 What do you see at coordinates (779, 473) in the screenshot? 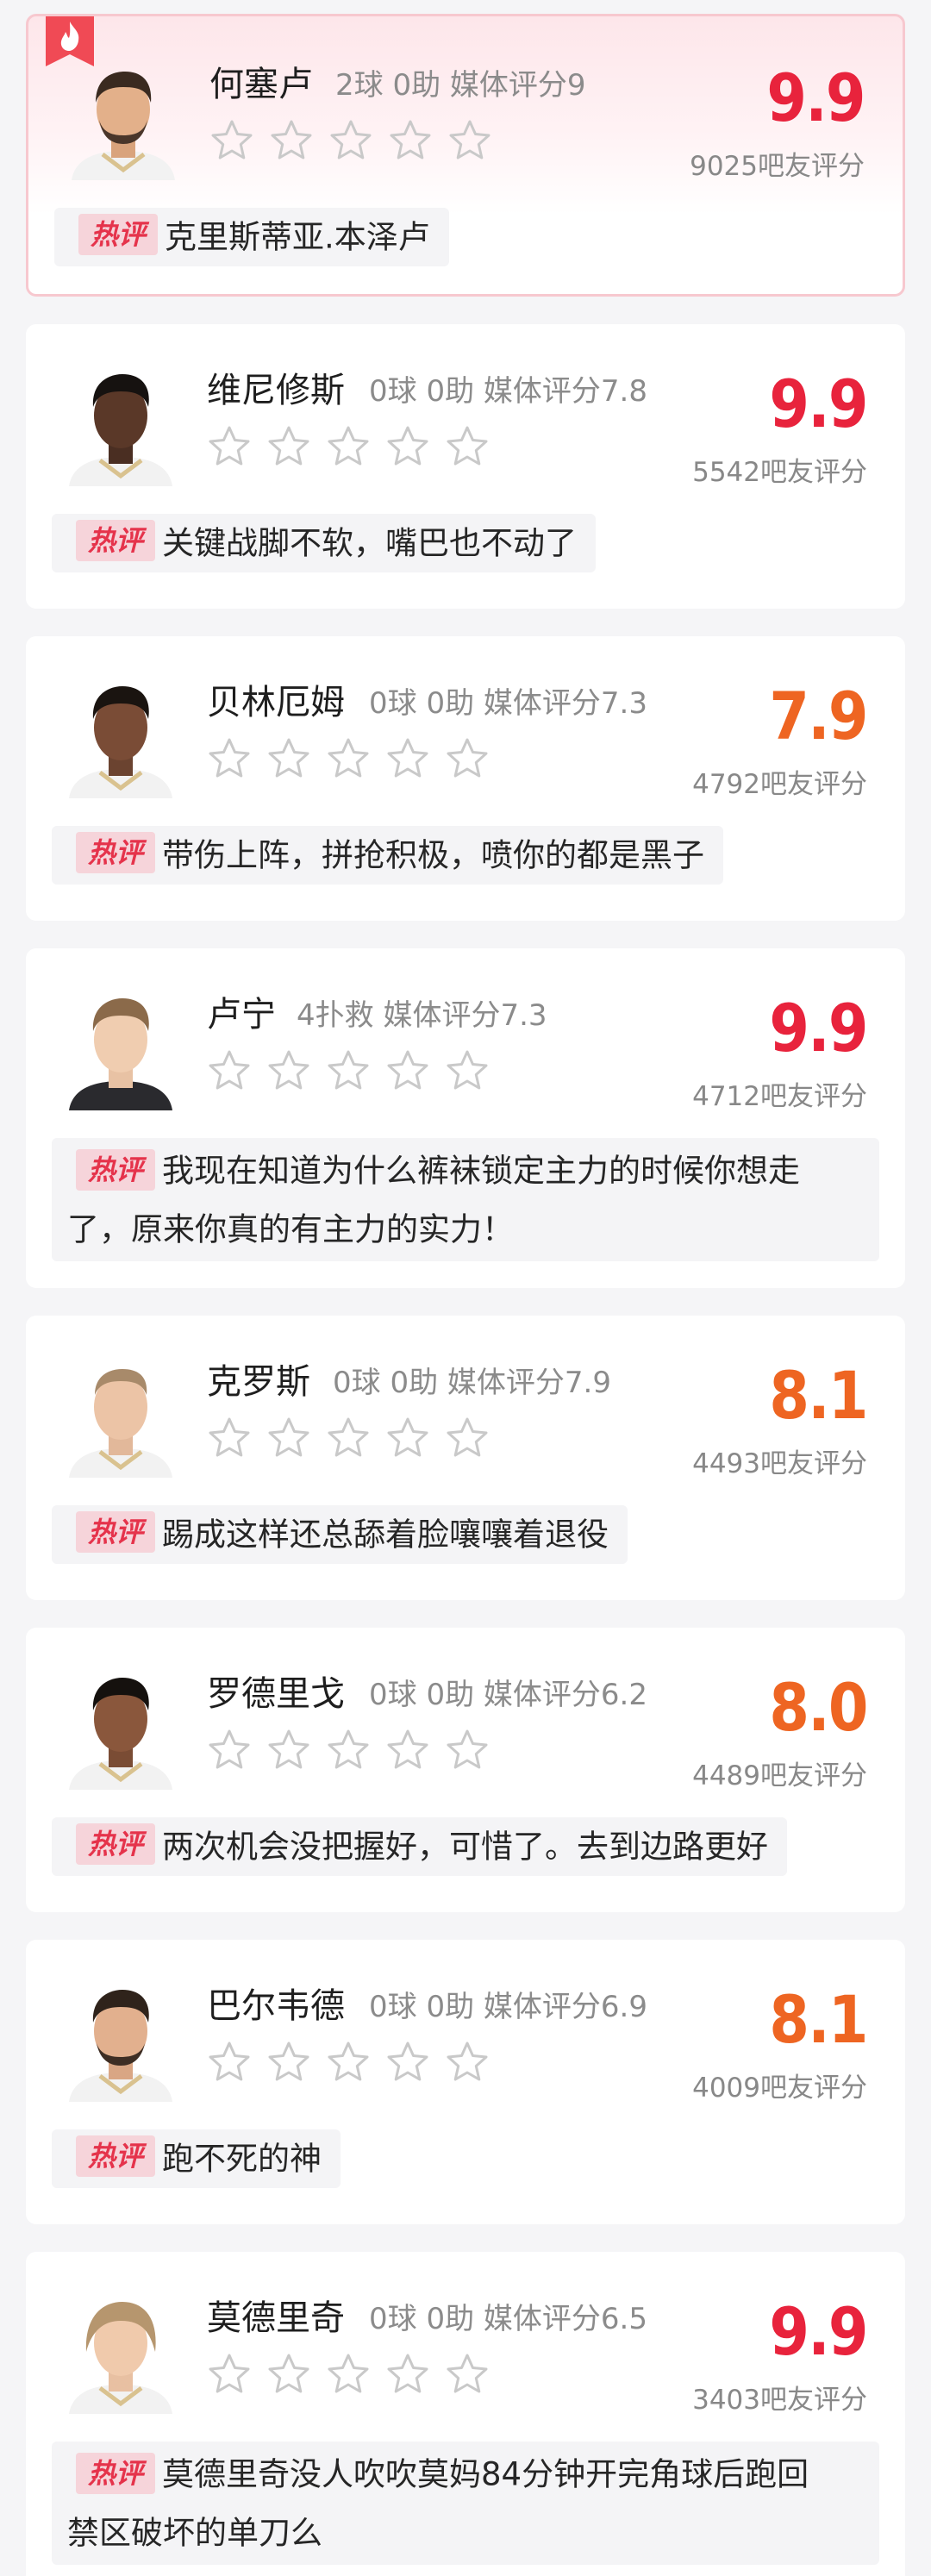
I see `fan-rating-count: 5542吧友评分` at bounding box center [779, 473].